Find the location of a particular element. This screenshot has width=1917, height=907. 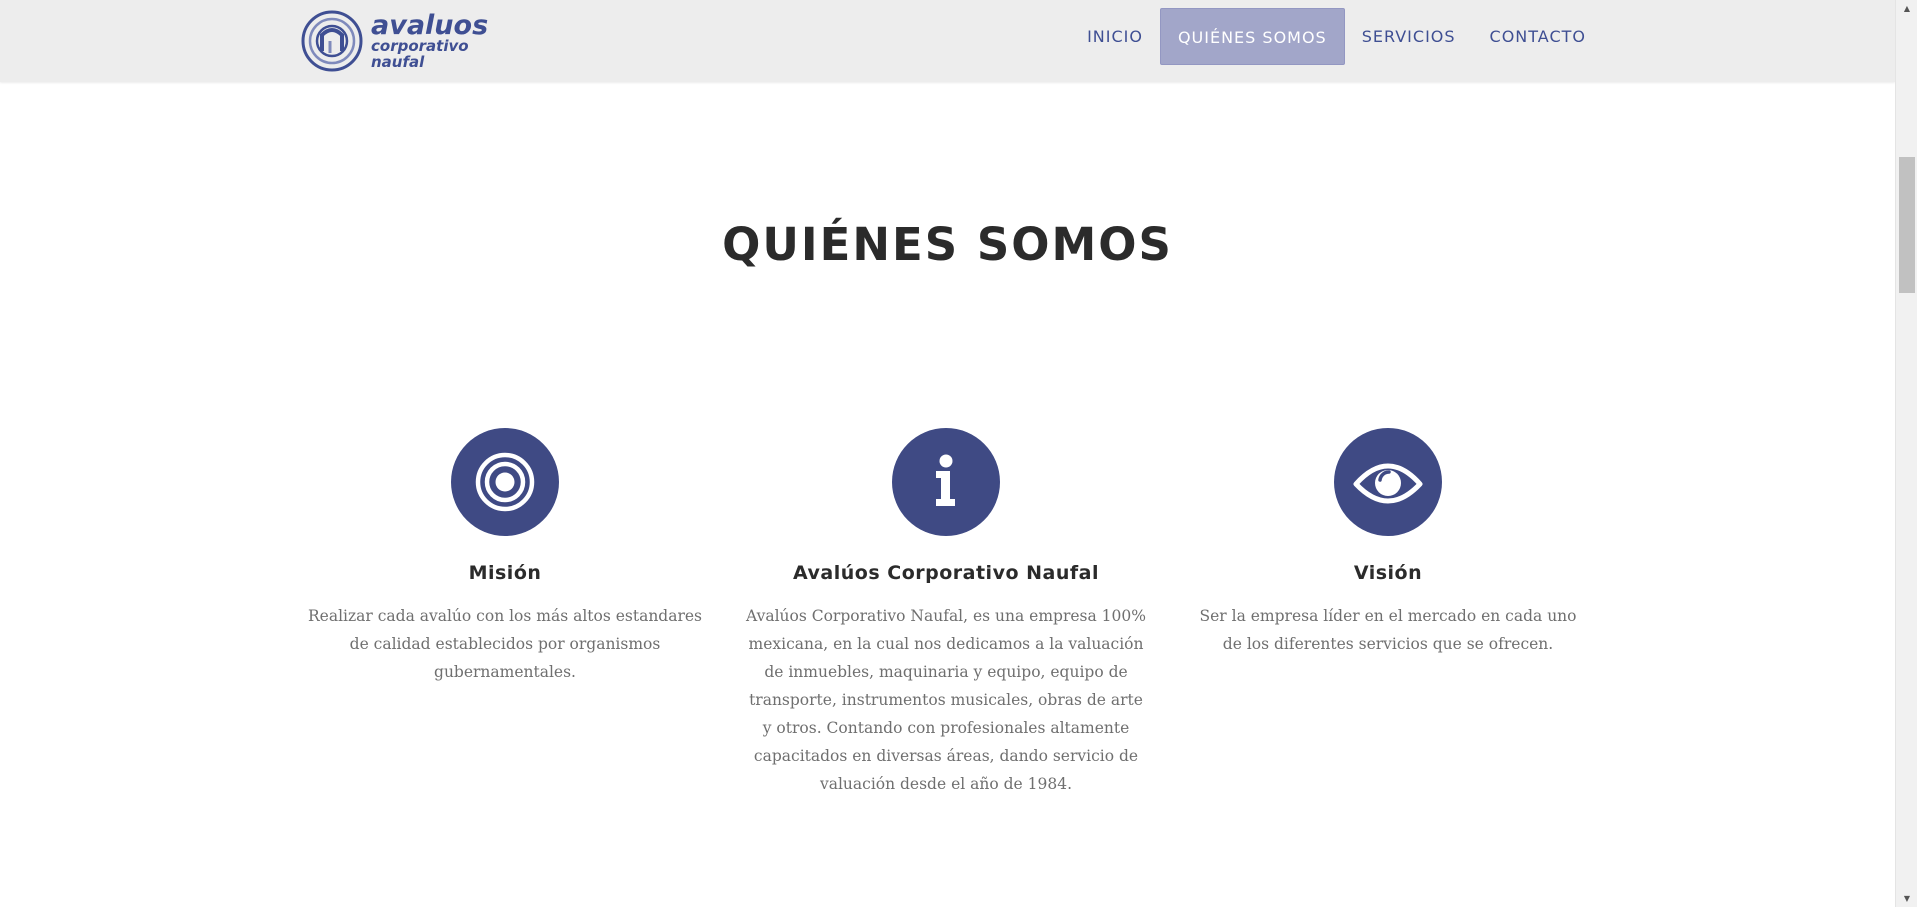

info-icon is located at coordinates (945, 480).